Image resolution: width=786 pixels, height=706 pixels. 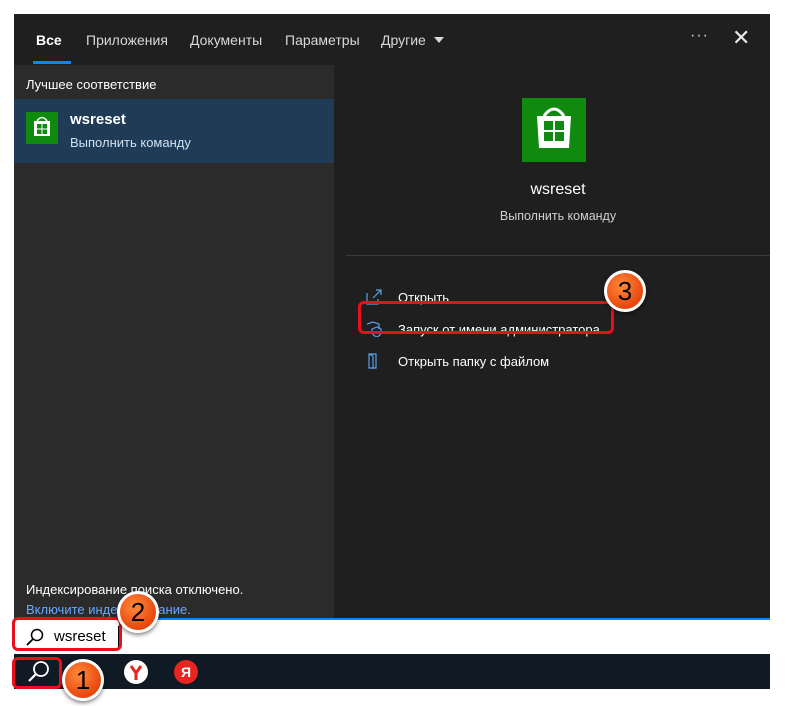 What do you see at coordinates (91, 84) in the screenshot?
I see `best-match-heading: Лучшее соответствие` at bounding box center [91, 84].